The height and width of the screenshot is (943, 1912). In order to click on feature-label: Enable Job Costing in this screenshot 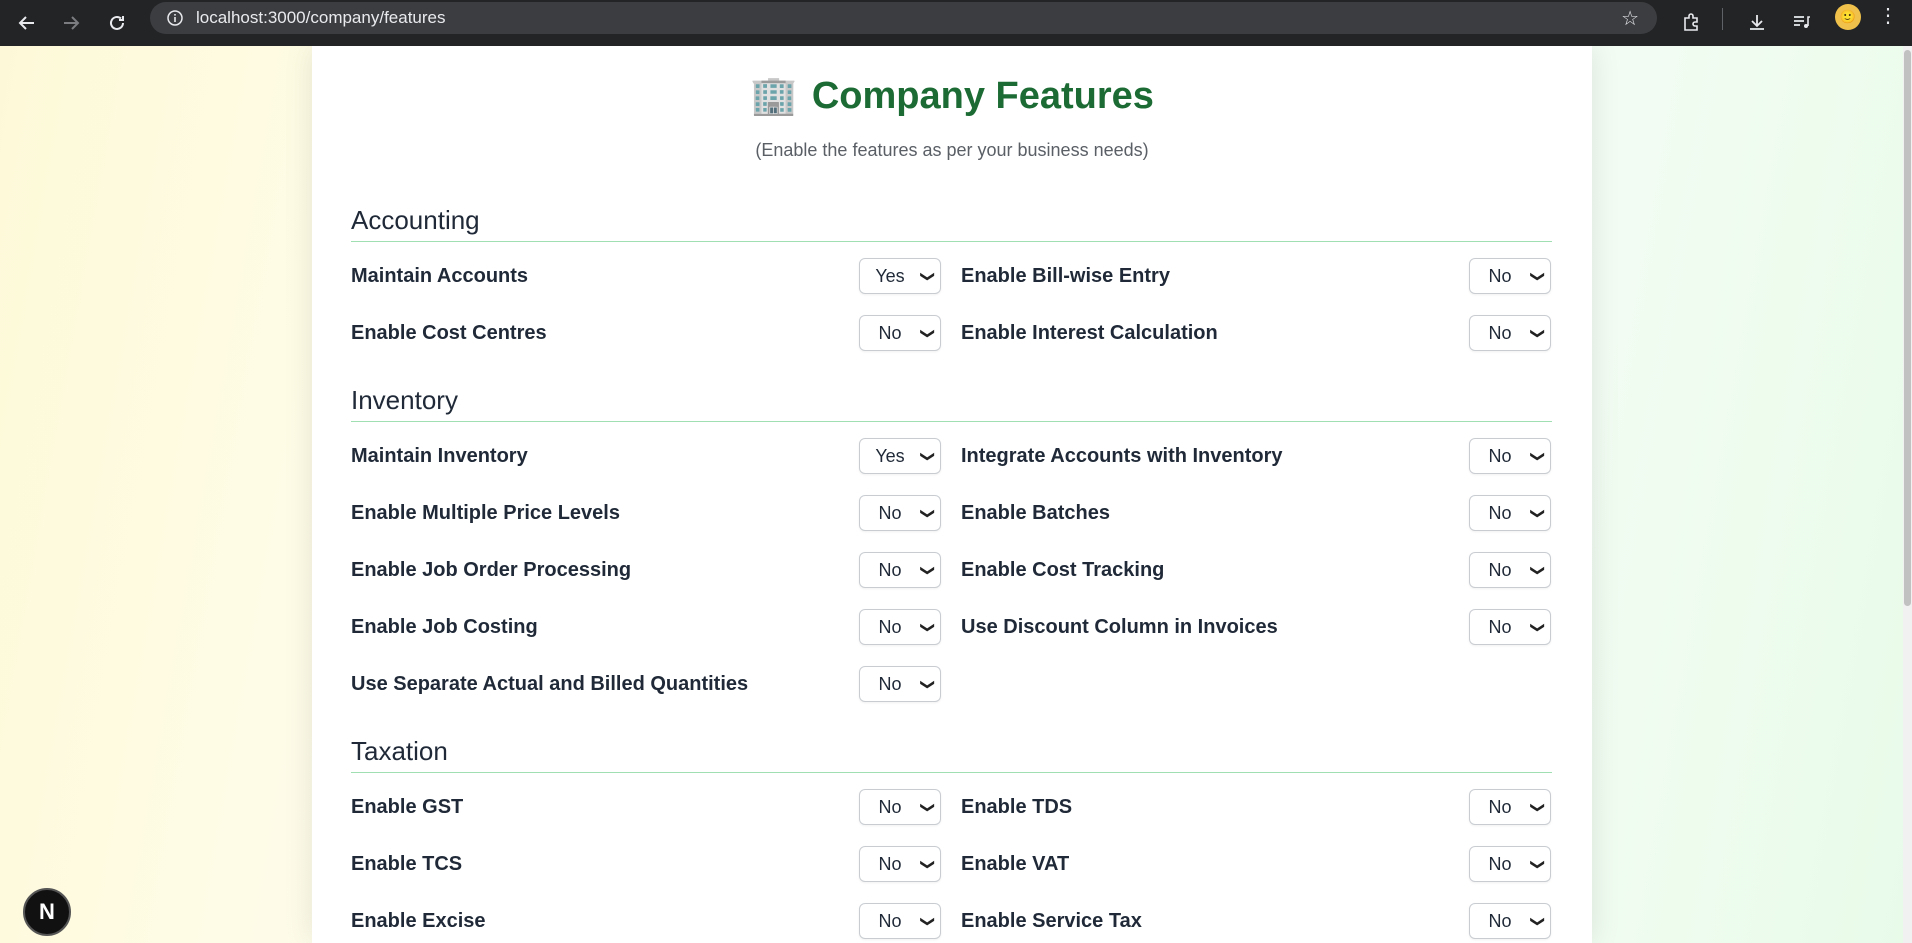, I will do `click(444, 627)`.